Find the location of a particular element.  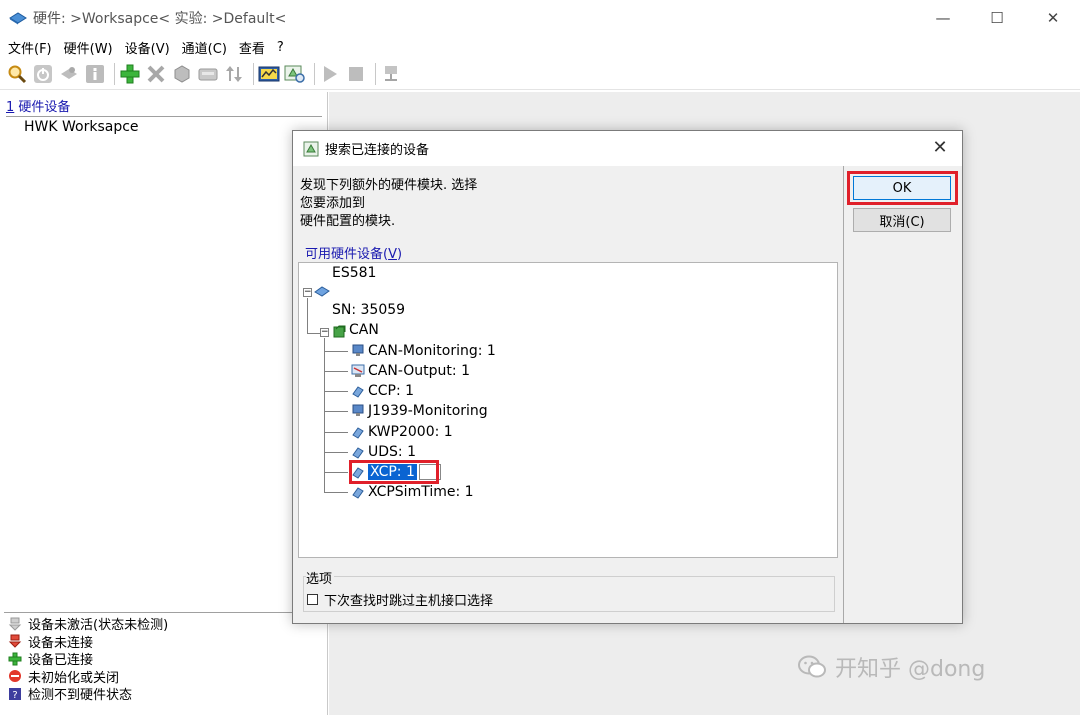

checkbox-box is located at coordinates (312, 599).